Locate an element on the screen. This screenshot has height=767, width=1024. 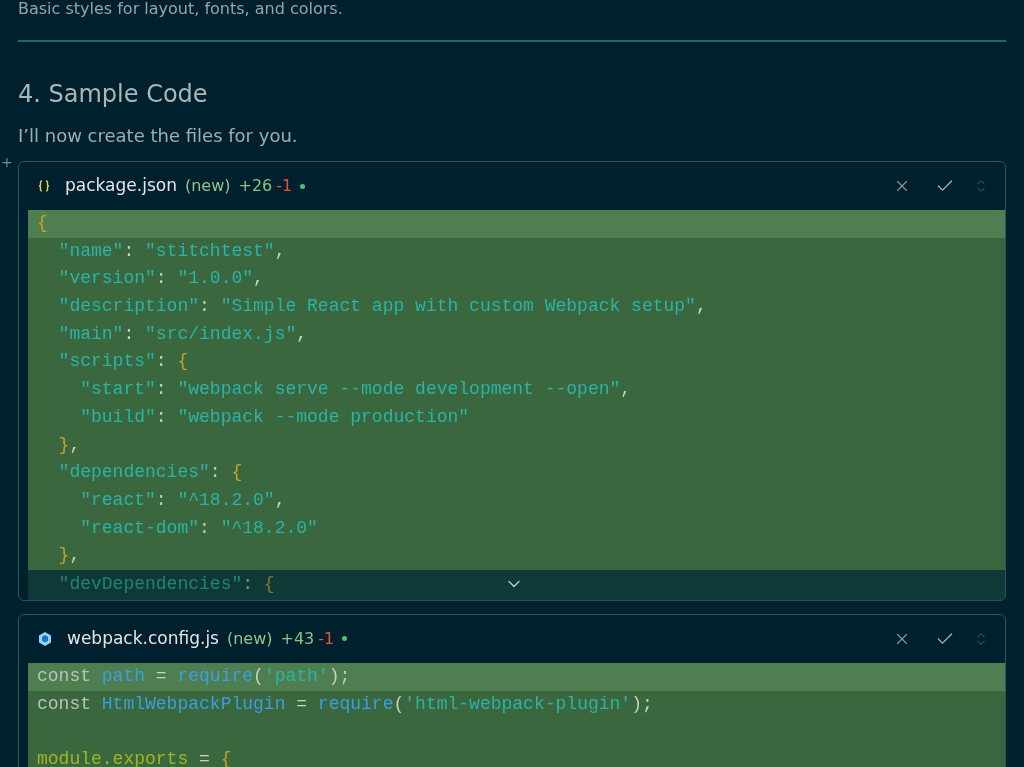
file-name: package.json is located at coordinates (121, 186).